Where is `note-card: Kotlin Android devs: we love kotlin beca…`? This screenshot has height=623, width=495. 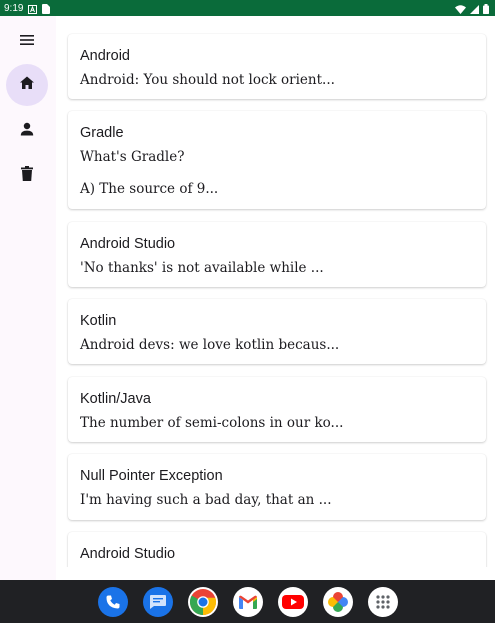
note-card: Kotlin Android devs: we love kotlin beca… is located at coordinates (277, 331).